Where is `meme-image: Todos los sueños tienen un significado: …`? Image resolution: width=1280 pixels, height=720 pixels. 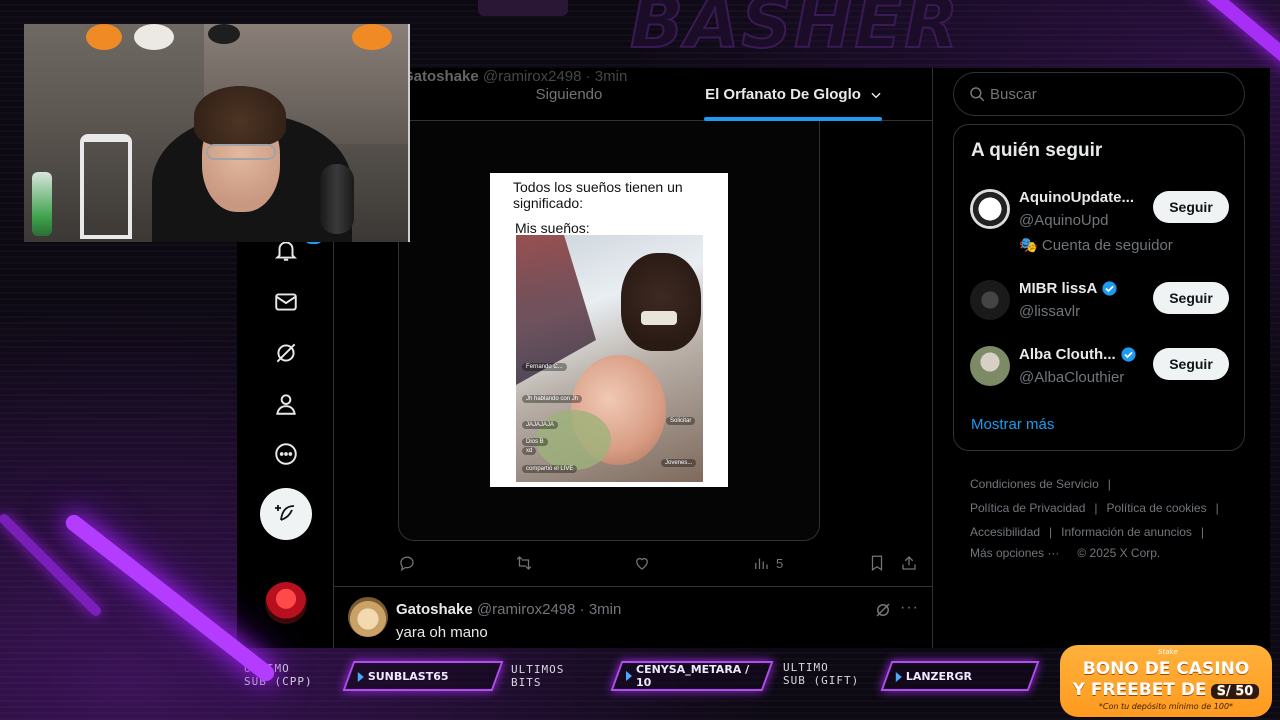 meme-image: Todos los sueños tienen un significado: … is located at coordinates (609, 330).